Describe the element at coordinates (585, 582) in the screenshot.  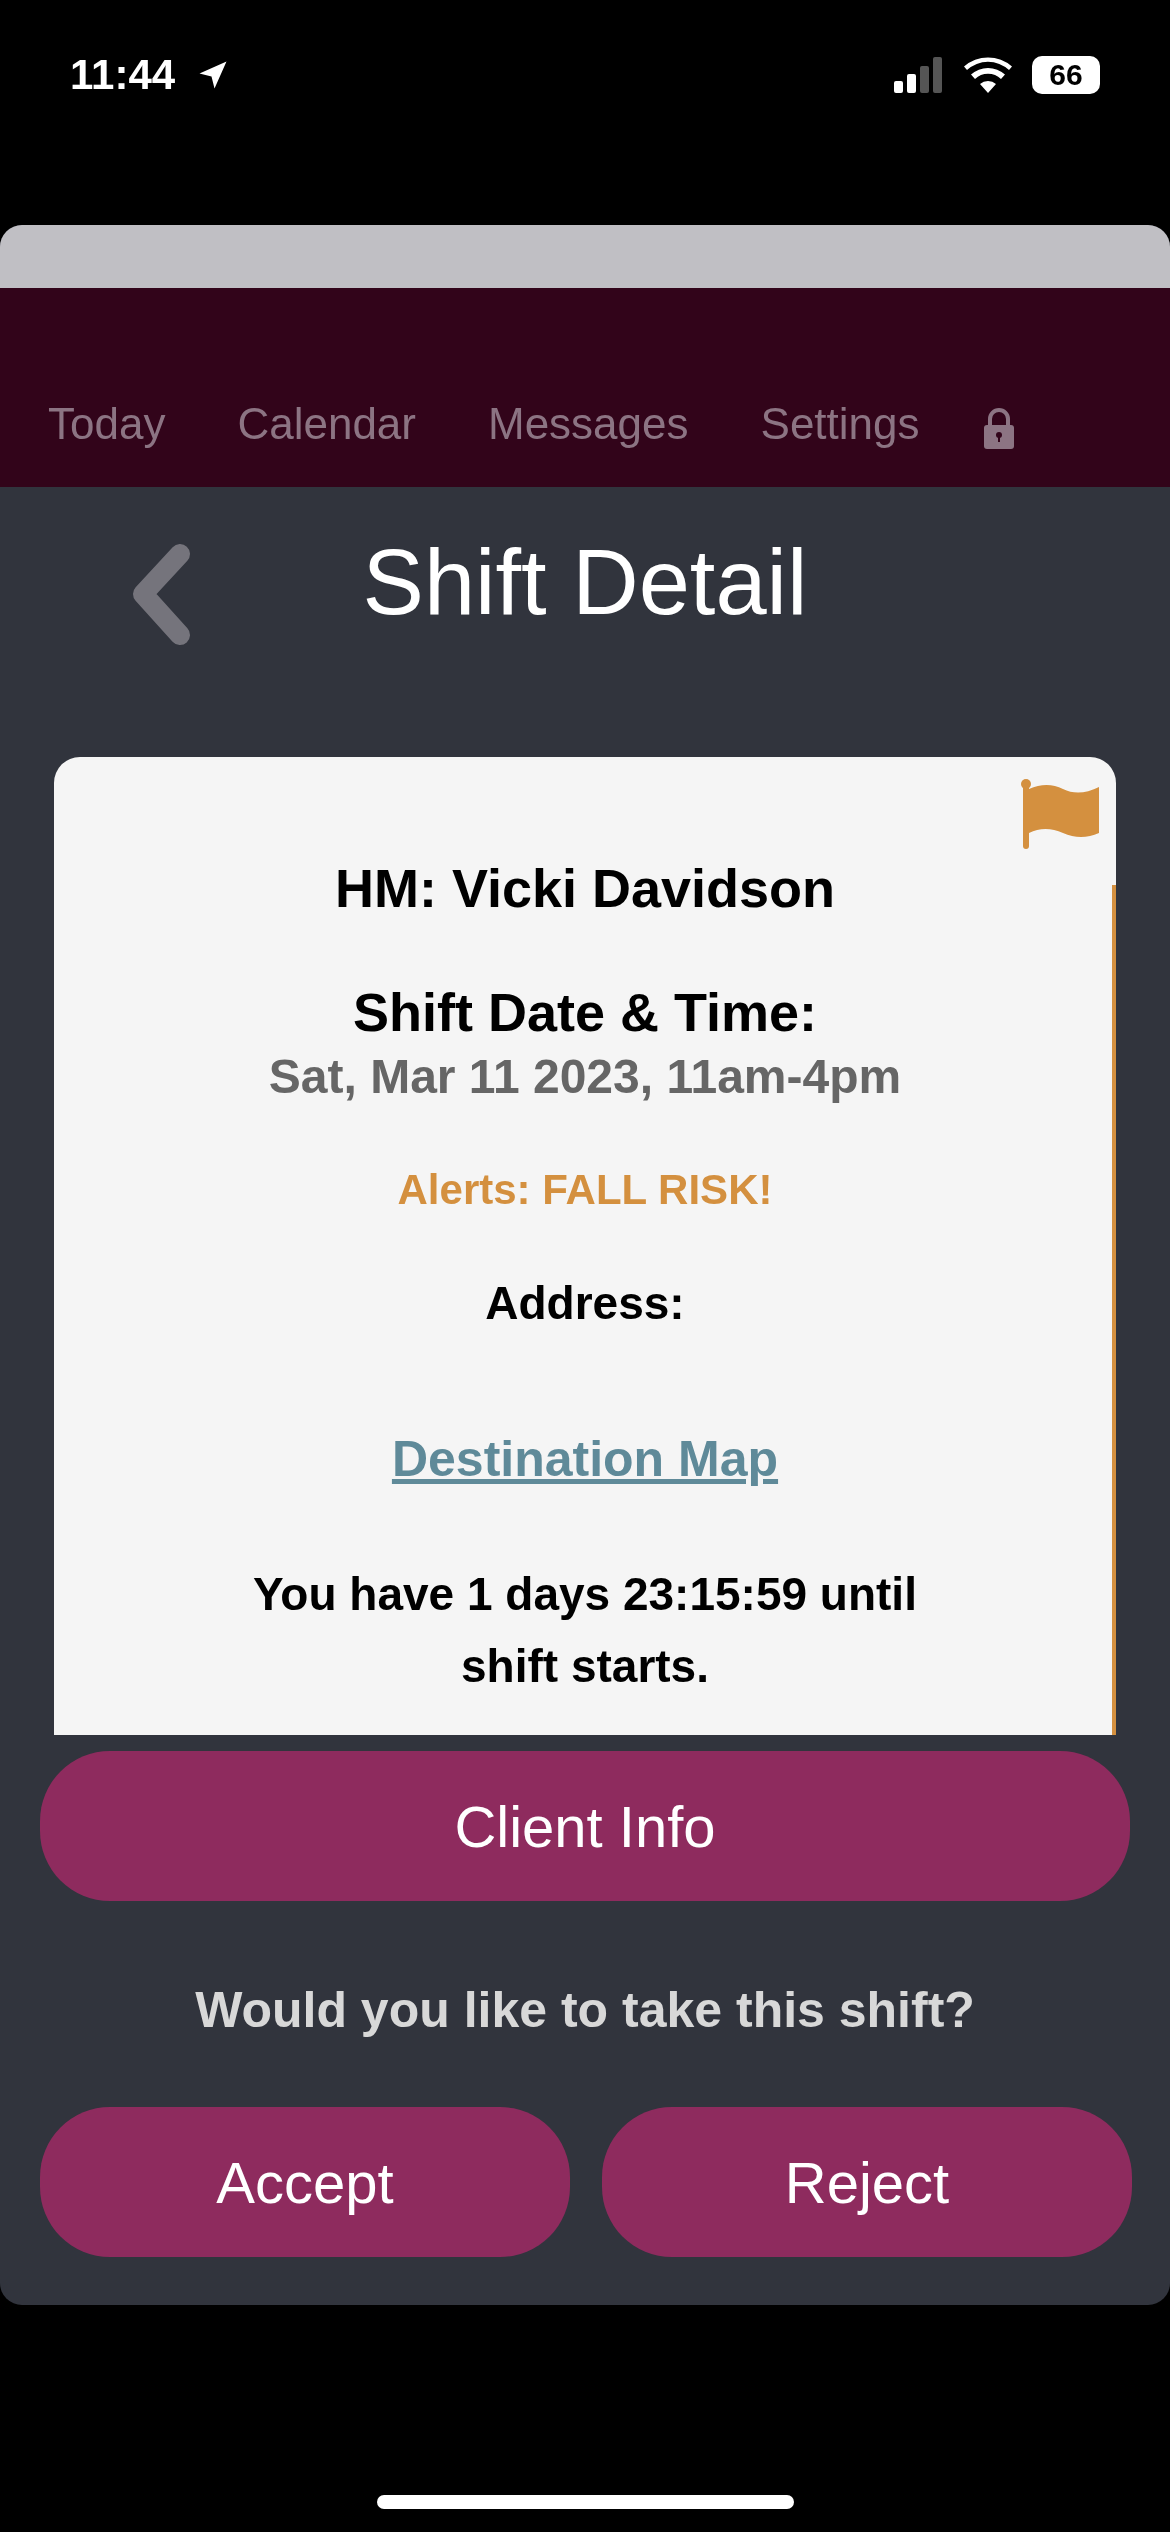
I see `page-title: Shift Detail` at that location.